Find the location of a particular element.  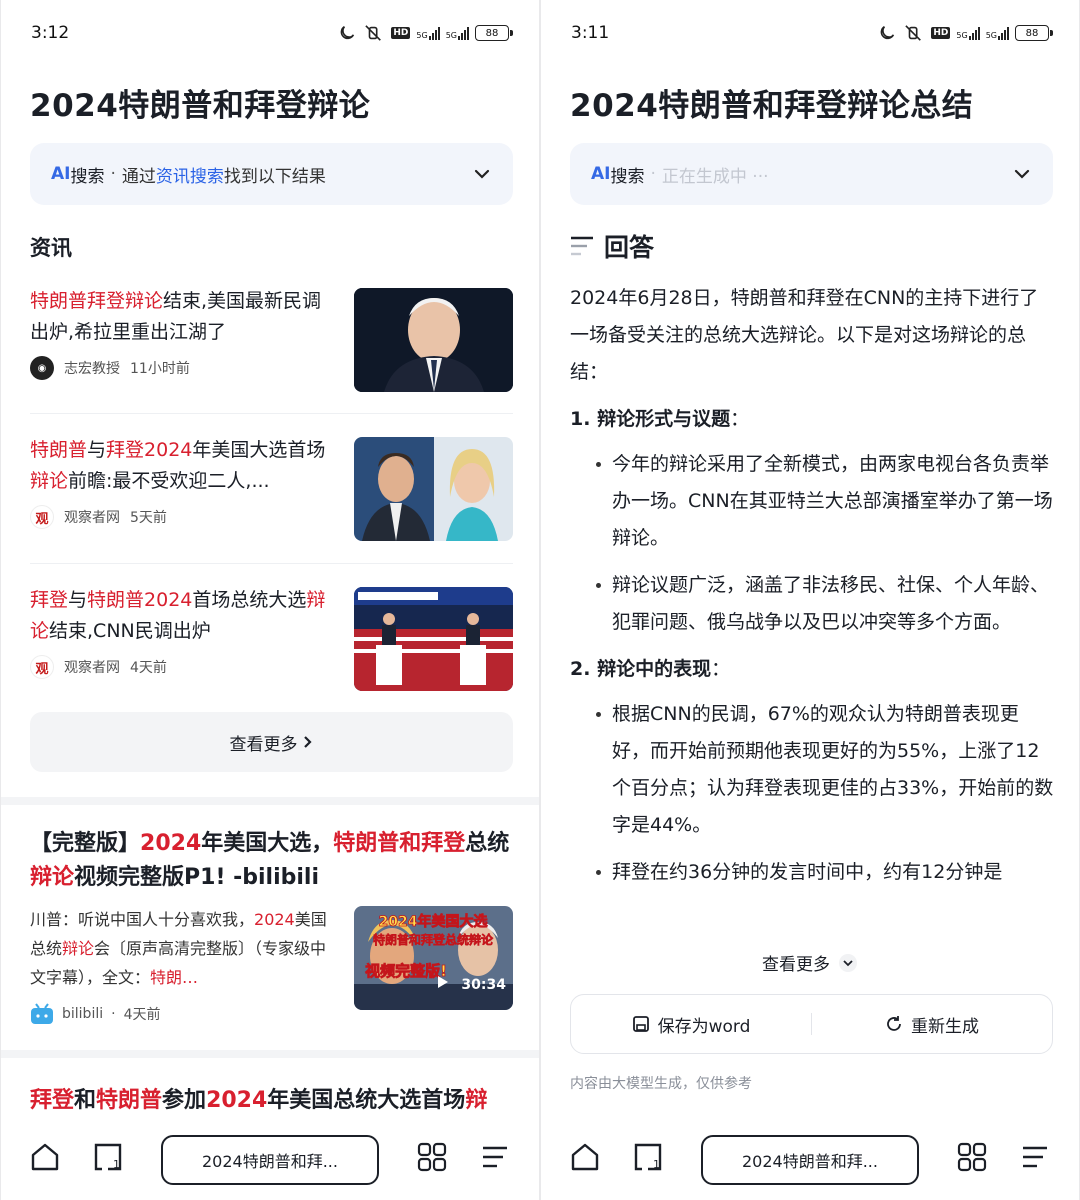

text-segment: 总统 is located at coordinates (487, 843).